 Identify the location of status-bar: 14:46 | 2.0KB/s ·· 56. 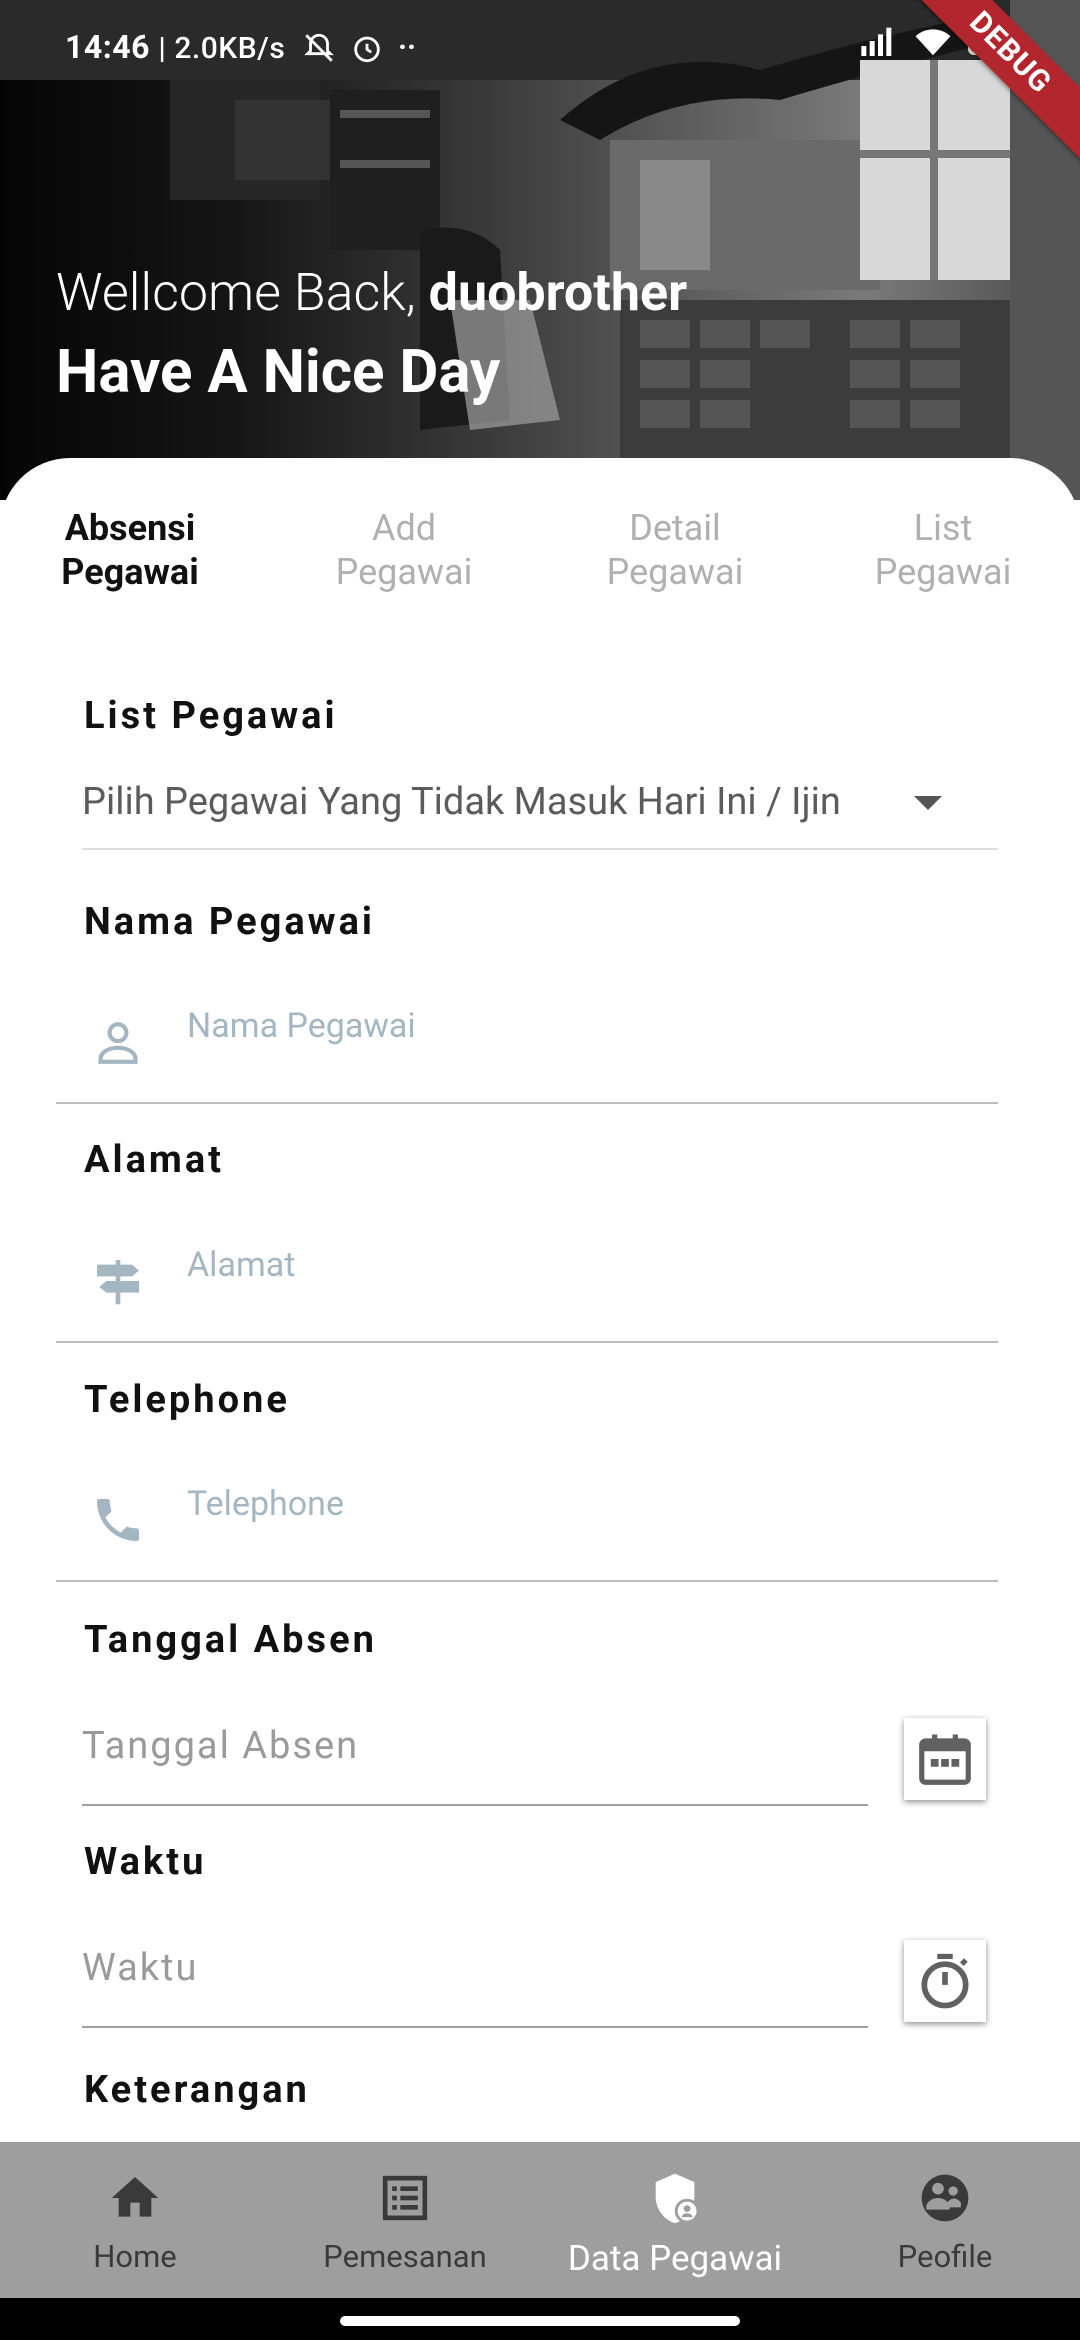
(540, 48).